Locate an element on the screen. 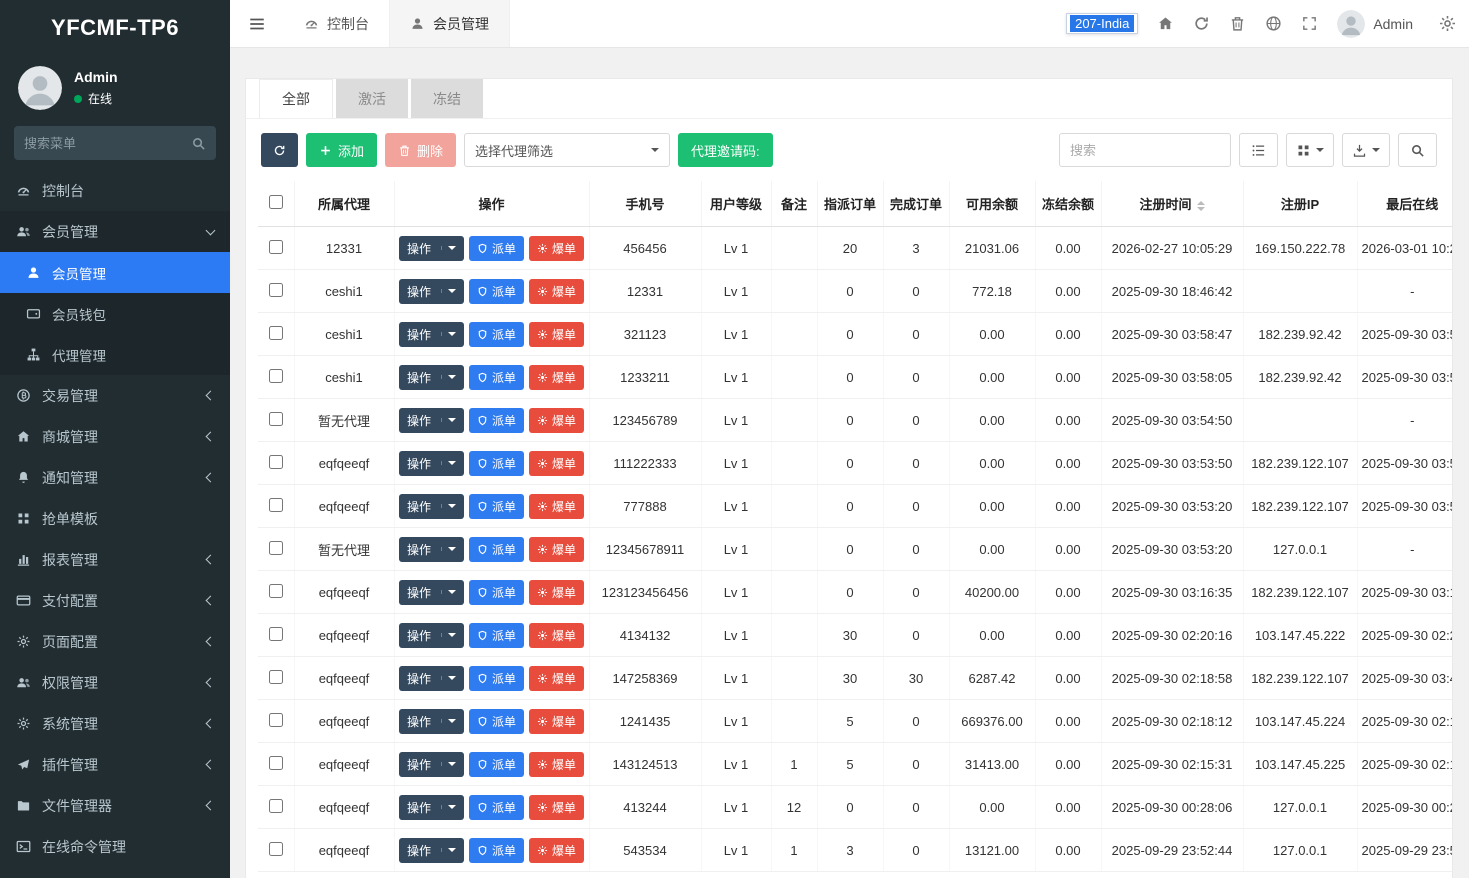 The width and height of the screenshot is (1469, 878). sidebar-item-file-manager: 文件管理器 is located at coordinates (115, 805).